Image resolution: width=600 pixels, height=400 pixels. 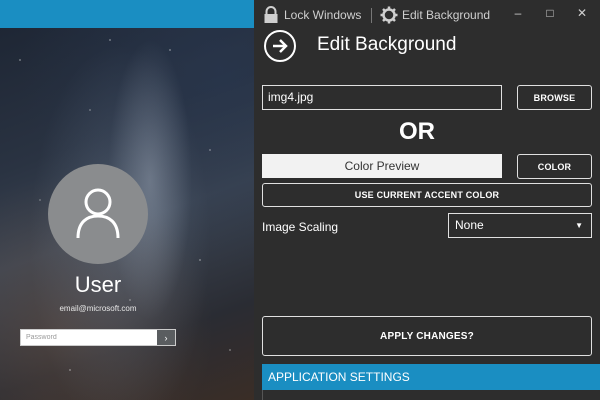 I want to click on lock-windows-button: Lock Windows, so click(x=311, y=15).